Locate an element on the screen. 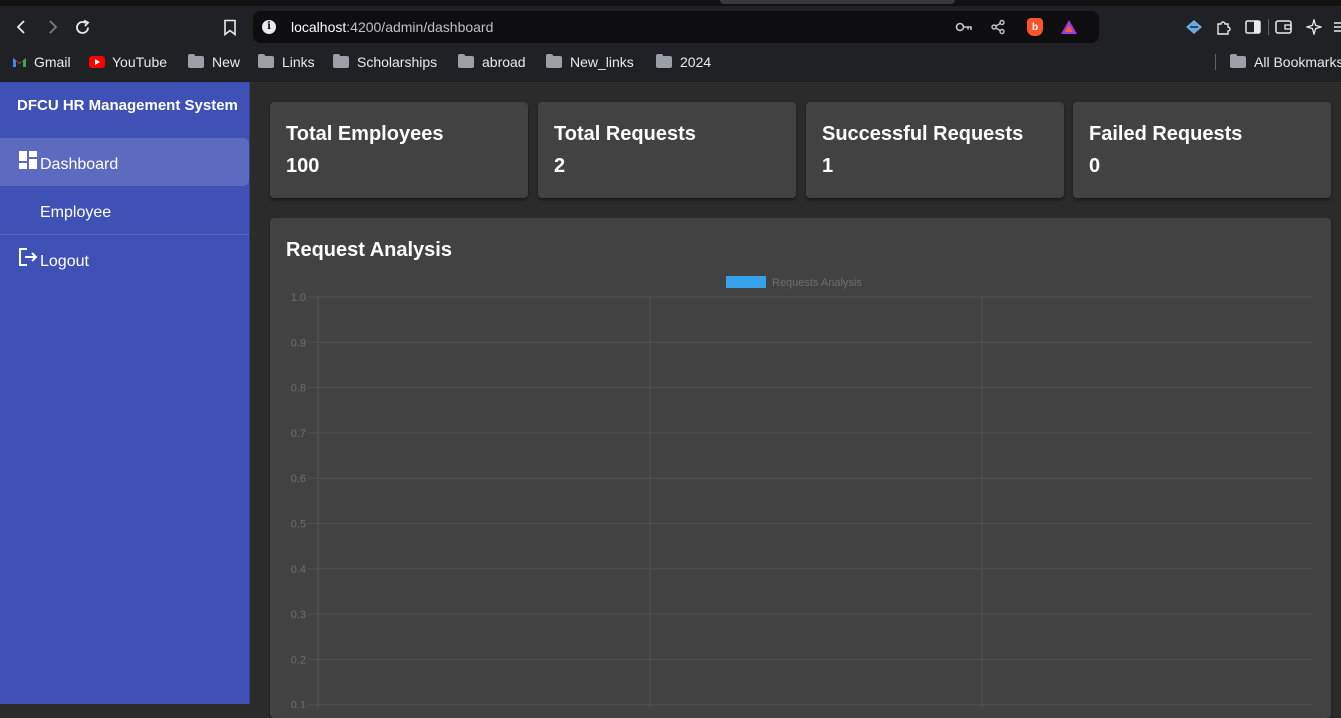  bookmarks-divider is located at coordinates (1215, 62).